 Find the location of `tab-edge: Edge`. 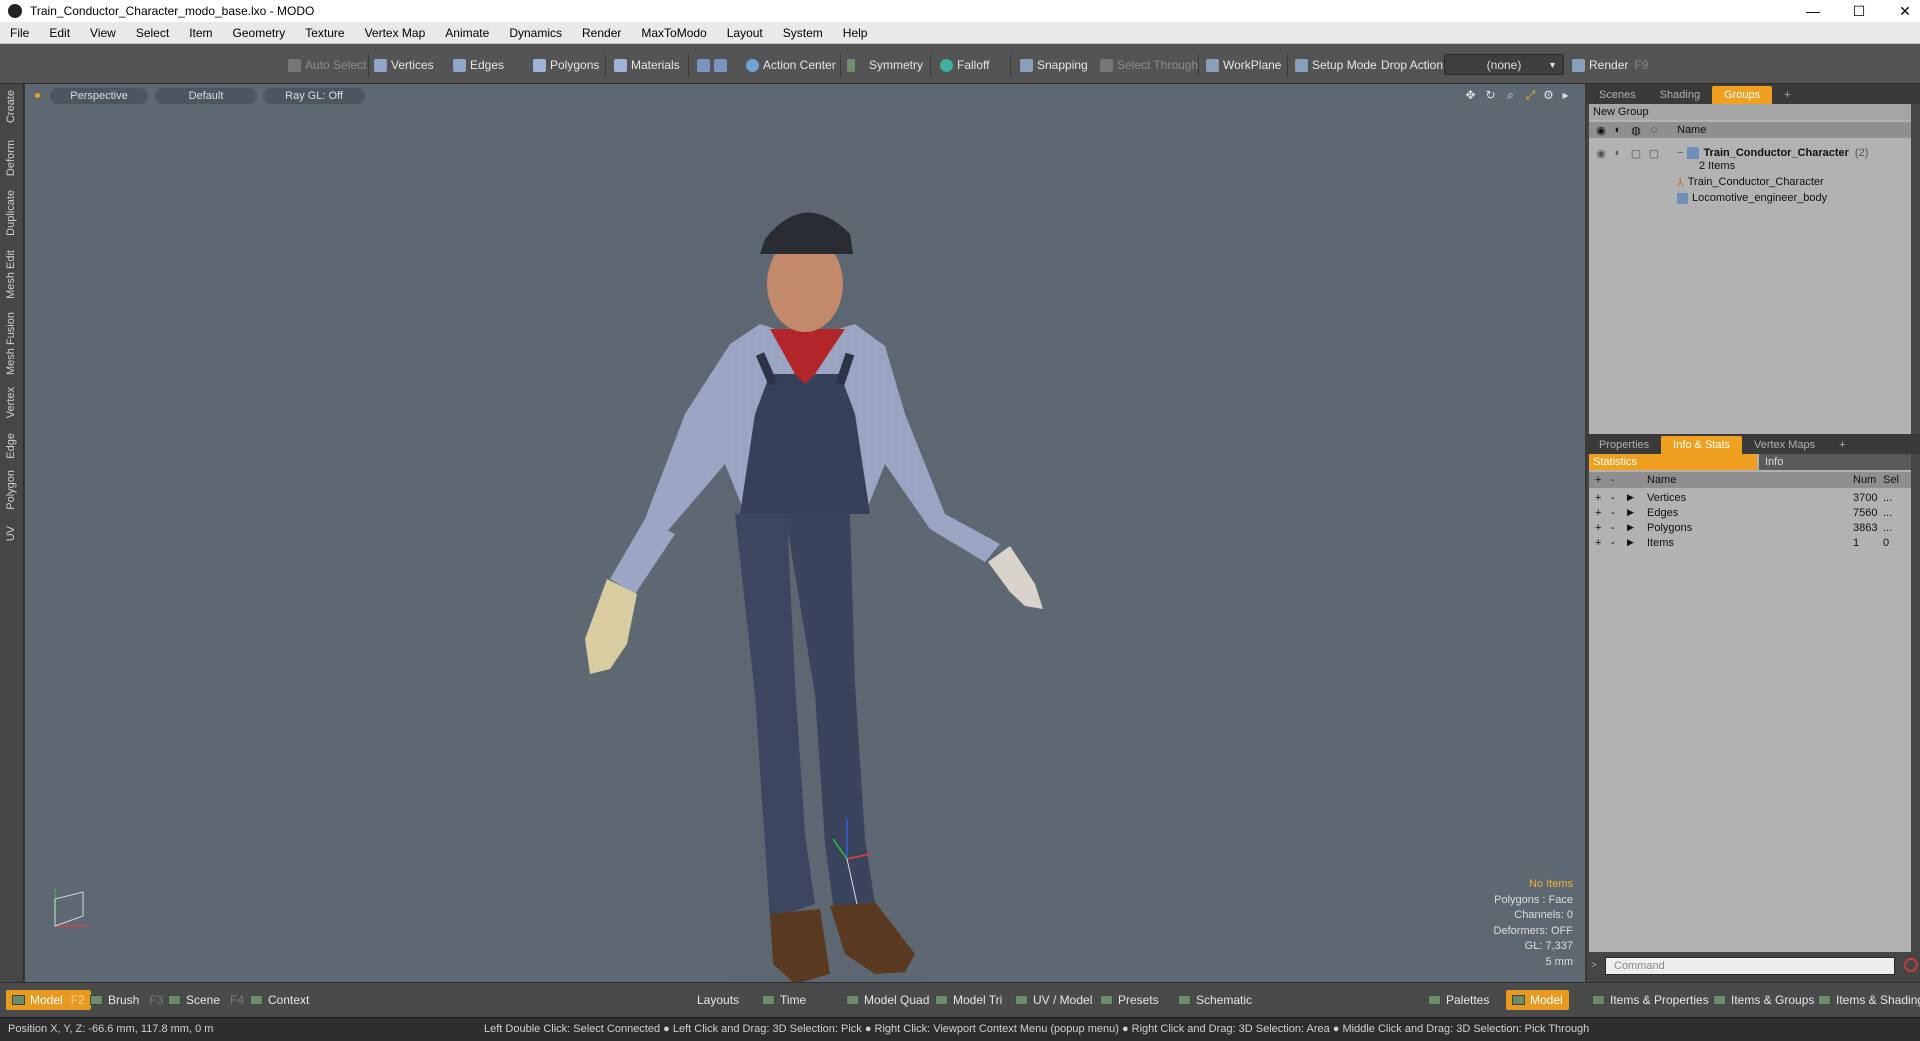

tab-edge: Edge is located at coordinates (11, 446).